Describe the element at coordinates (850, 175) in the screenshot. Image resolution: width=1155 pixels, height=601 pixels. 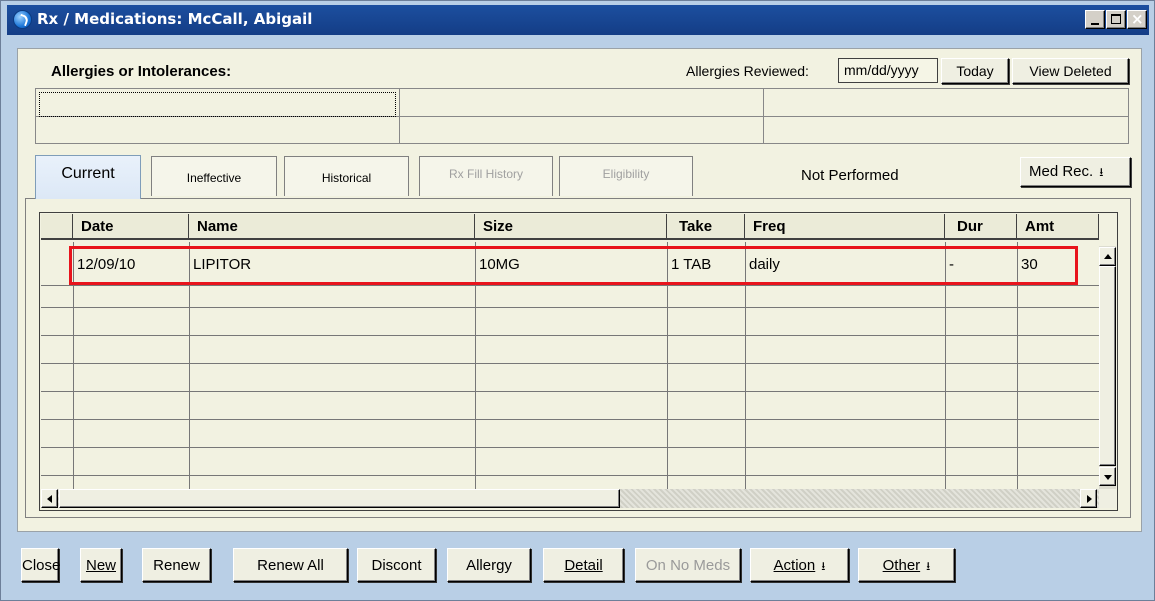
I see `eligibility-status-text: Not Performed` at that location.